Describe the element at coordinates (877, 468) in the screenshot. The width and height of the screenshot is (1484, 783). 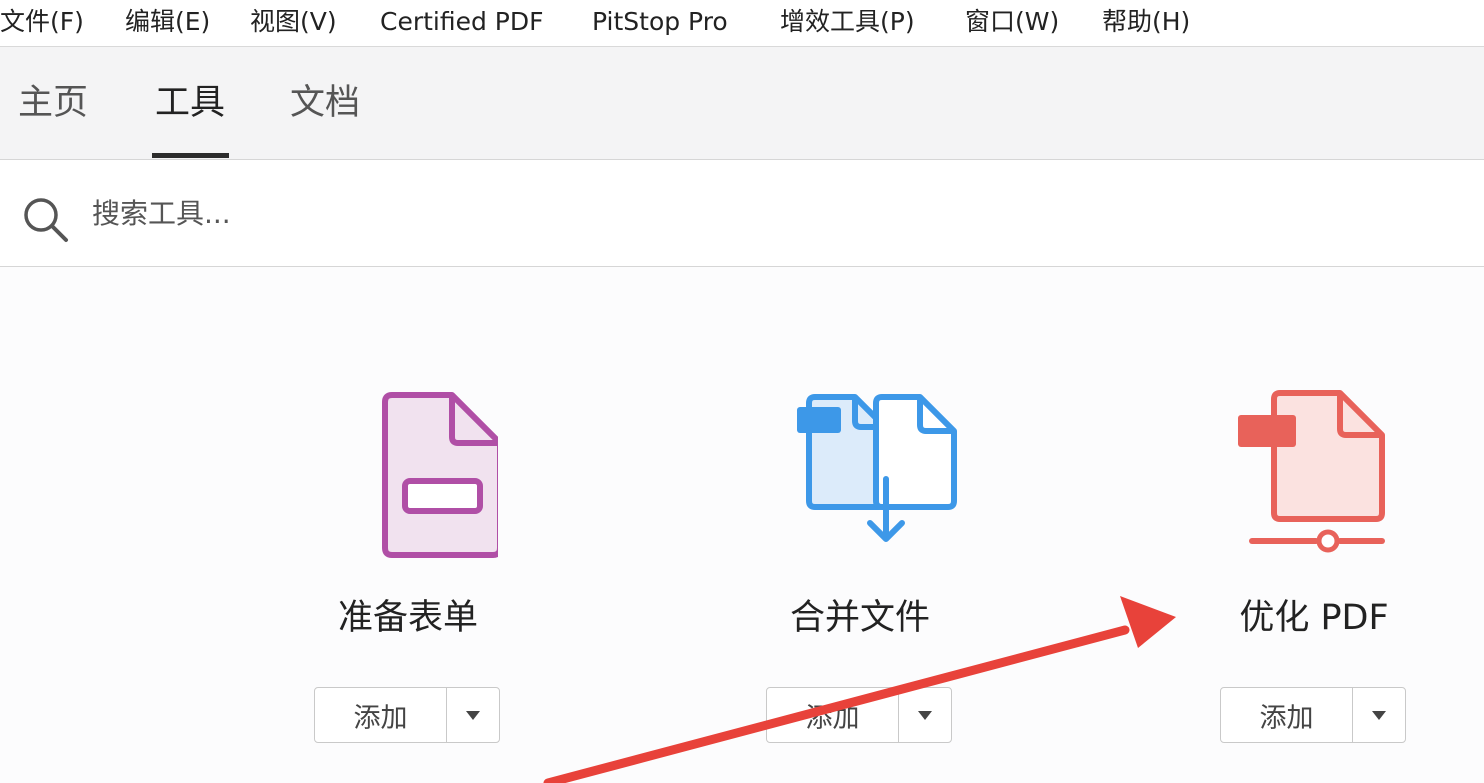
I see `combine-files-icon` at that location.